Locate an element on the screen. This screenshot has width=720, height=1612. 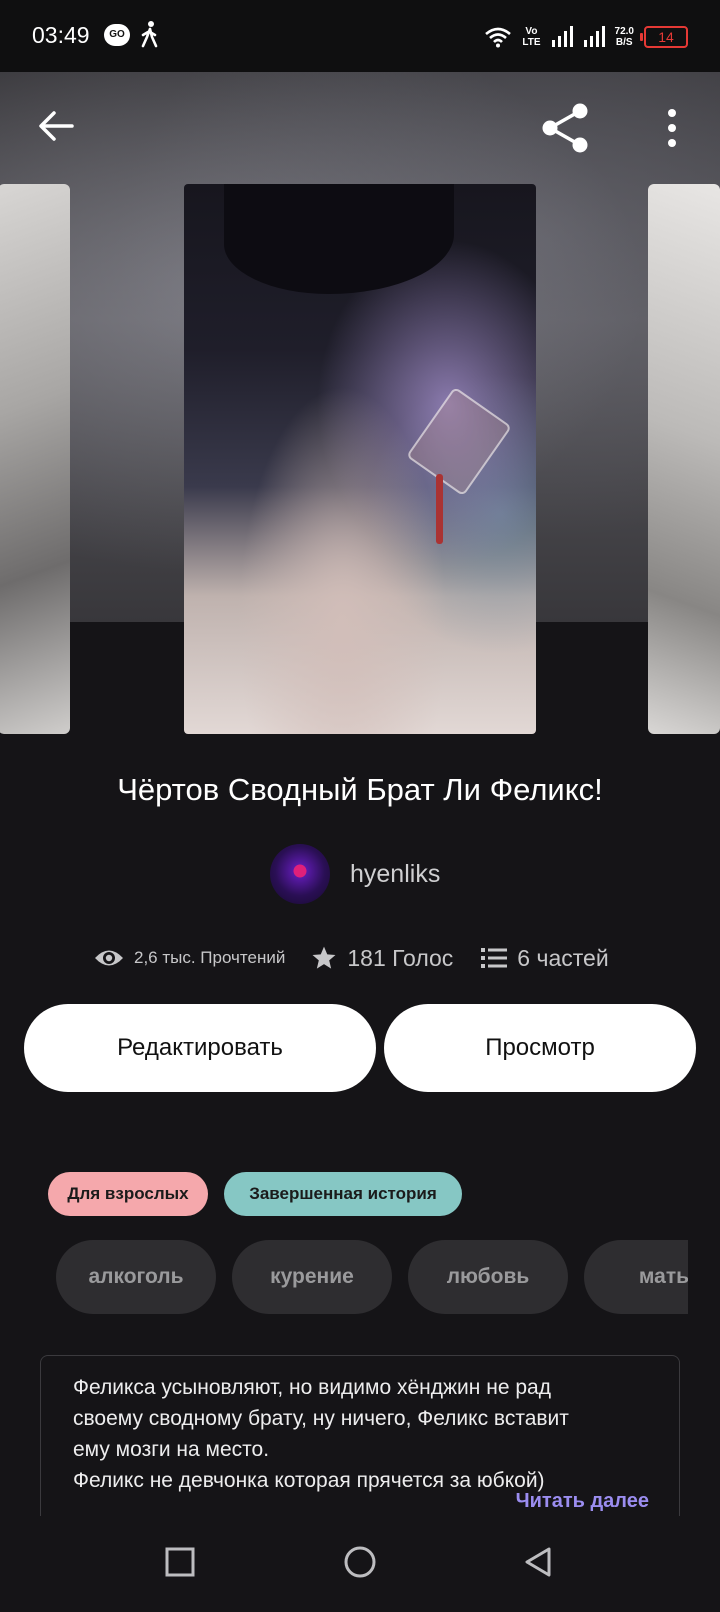
tag-chip: курение is located at coordinates (312, 1277).